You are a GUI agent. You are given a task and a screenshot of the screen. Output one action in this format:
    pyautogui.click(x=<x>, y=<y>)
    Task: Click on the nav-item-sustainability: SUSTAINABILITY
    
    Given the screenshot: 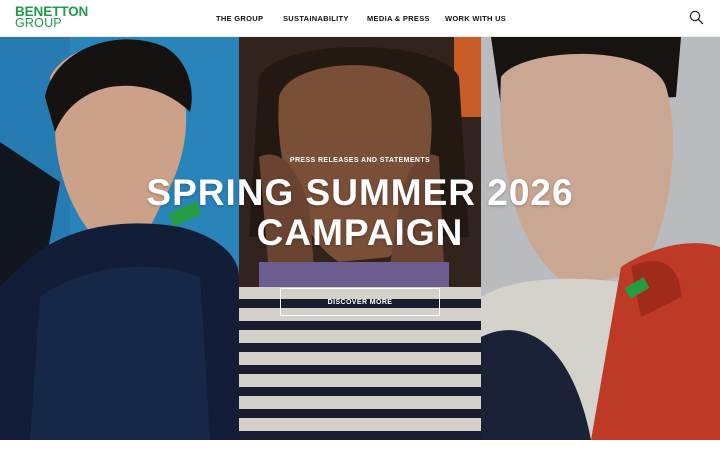 What is the action you would take?
    pyautogui.click(x=316, y=18)
    